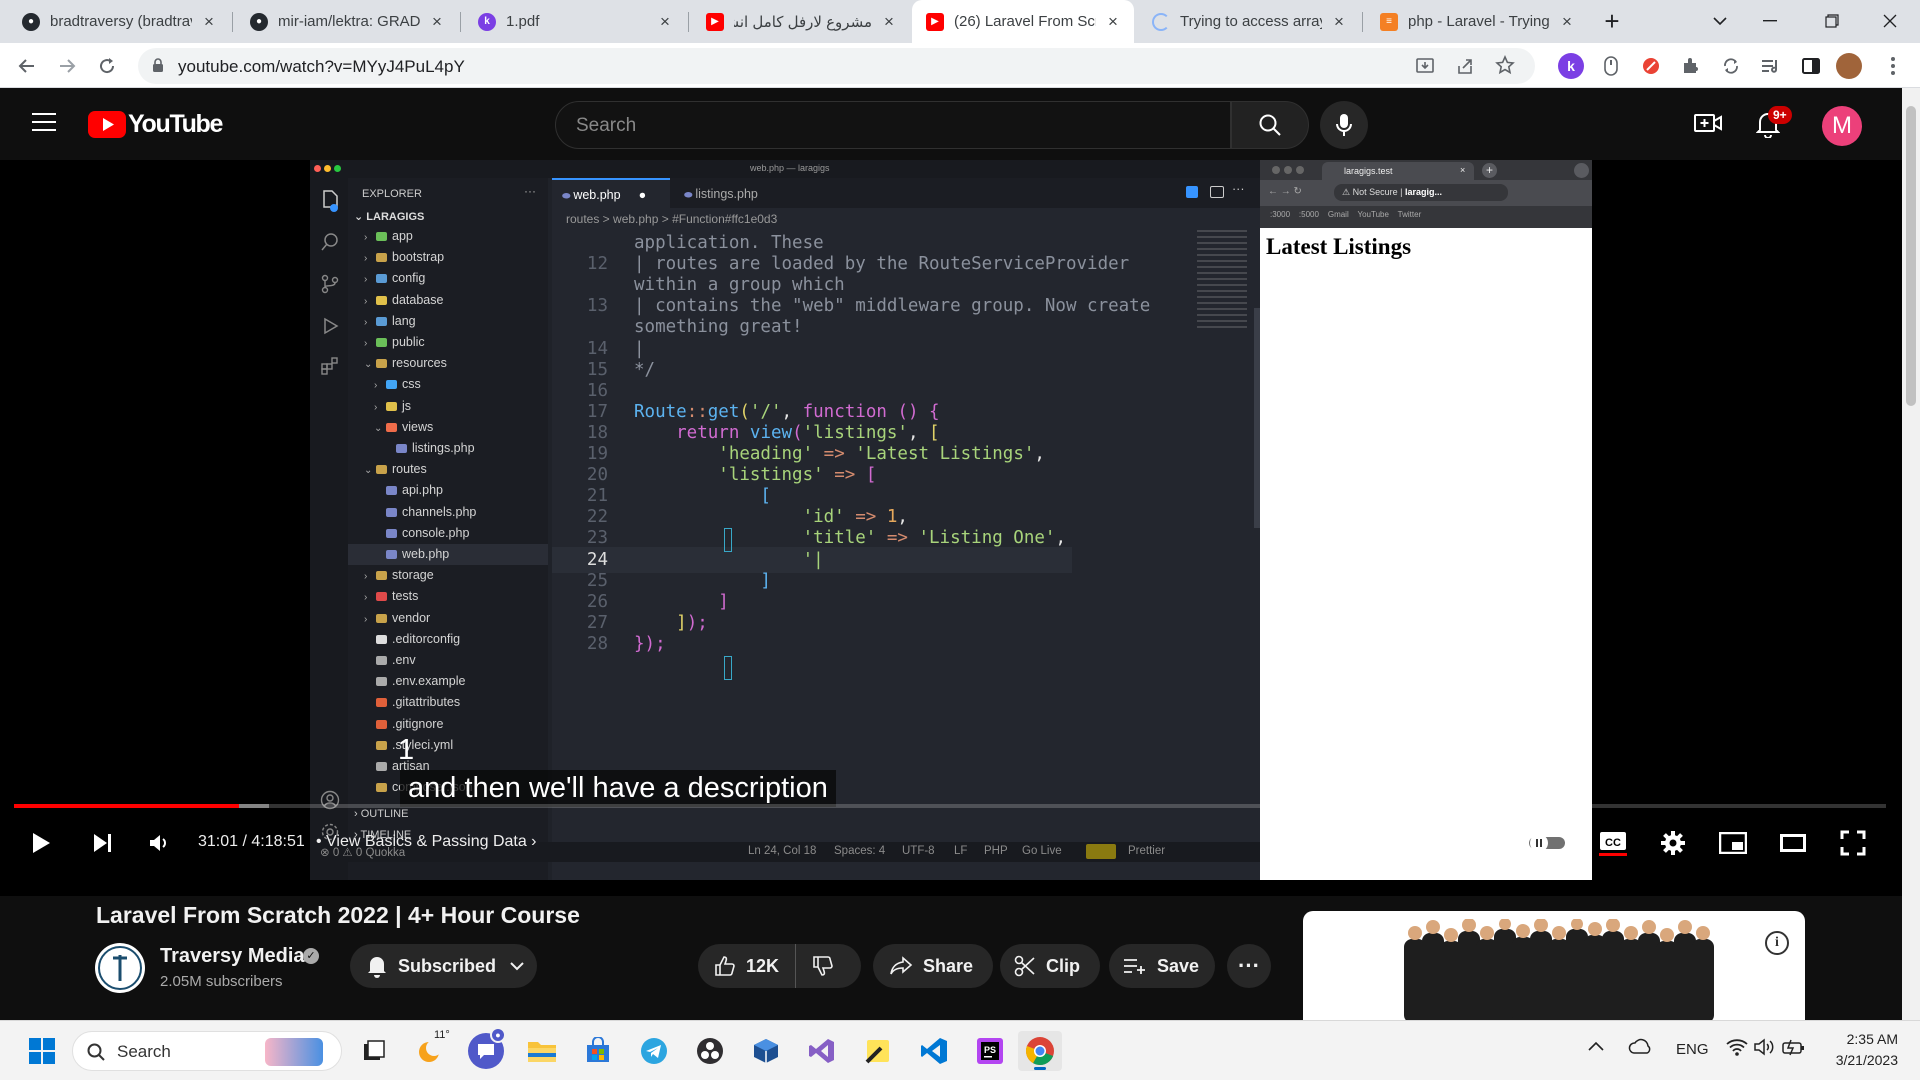  I want to click on telegram-icon, so click(654, 1051).